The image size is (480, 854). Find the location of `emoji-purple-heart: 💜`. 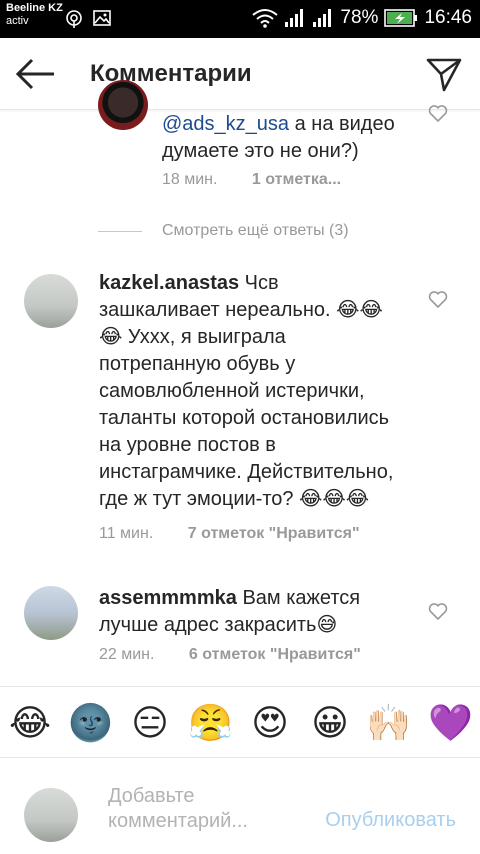

emoji-purple-heart: 💜 is located at coordinates (450, 723).